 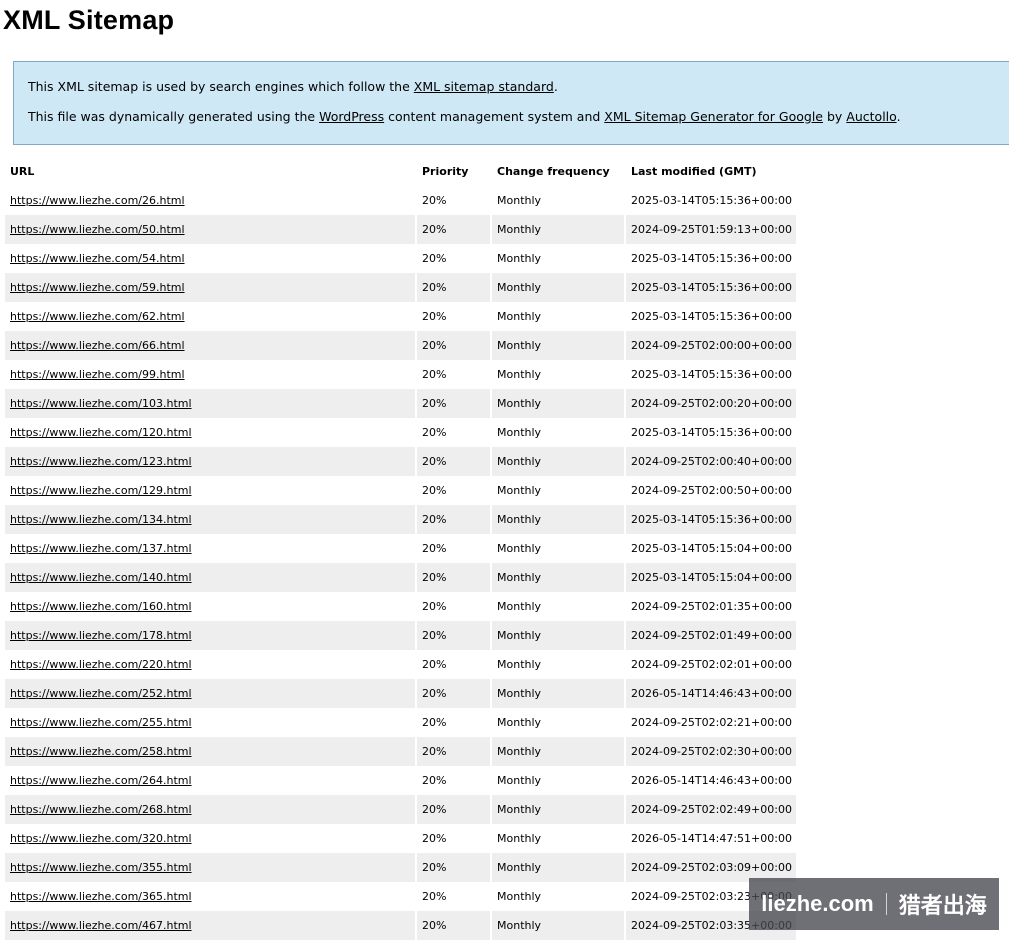 I want to click on intro-text: by, so click(x=835, y=116).